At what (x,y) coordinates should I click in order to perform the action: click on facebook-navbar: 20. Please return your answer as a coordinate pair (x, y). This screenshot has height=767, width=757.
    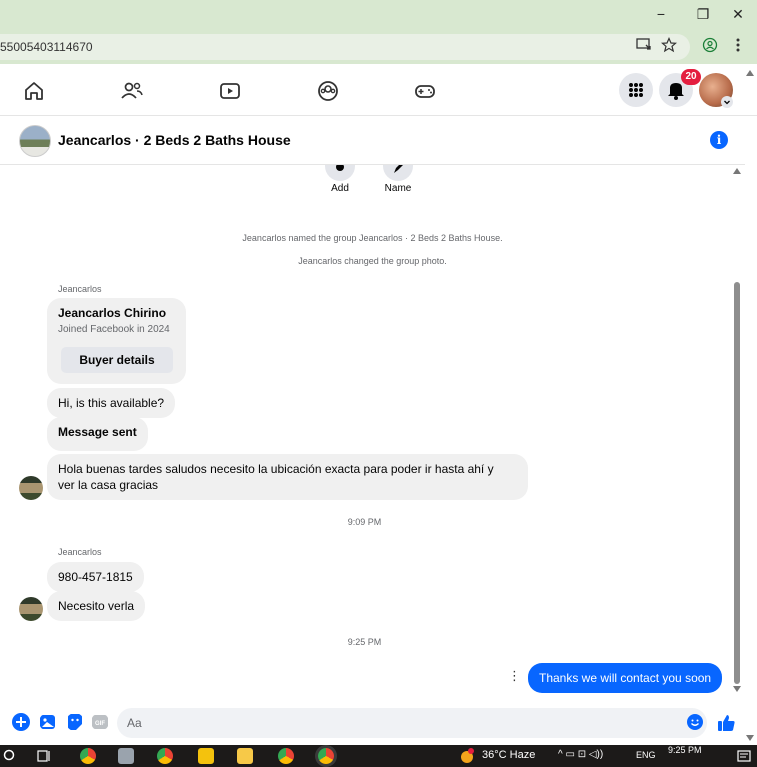
    Looking at the image, I should click on (378, 90).